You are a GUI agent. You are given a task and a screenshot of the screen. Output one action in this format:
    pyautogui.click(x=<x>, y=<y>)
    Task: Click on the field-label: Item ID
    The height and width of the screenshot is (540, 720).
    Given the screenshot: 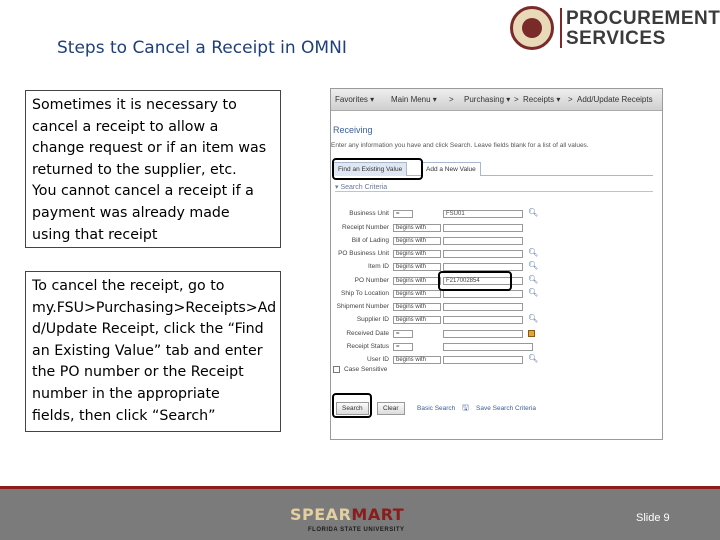 What is the action you would take?
    pyautogui.click(x=378, y=266)
    